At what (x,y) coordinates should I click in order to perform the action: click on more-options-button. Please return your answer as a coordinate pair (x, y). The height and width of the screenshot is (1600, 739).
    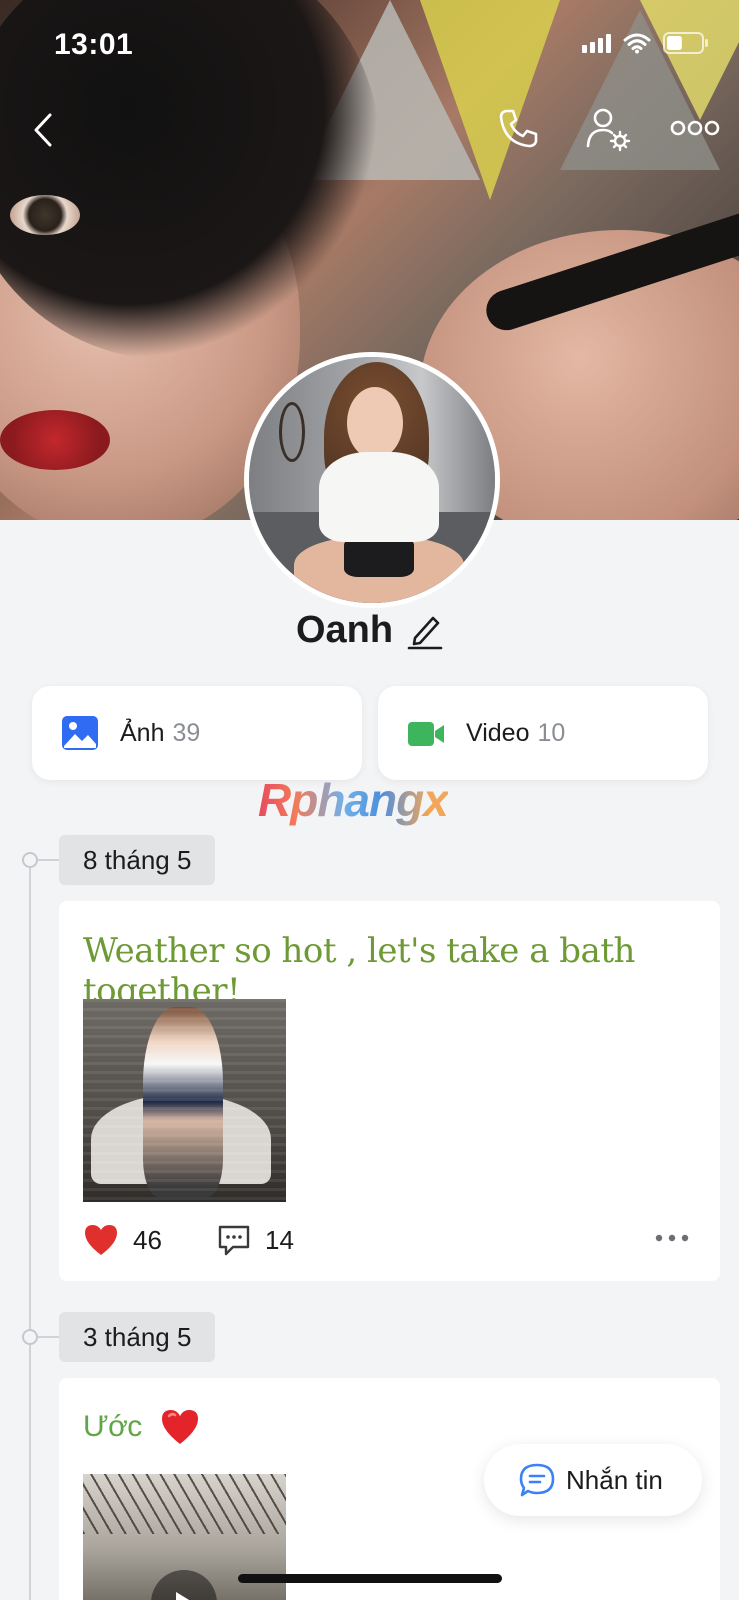
    Looking at the image, I should click on (695, 128).